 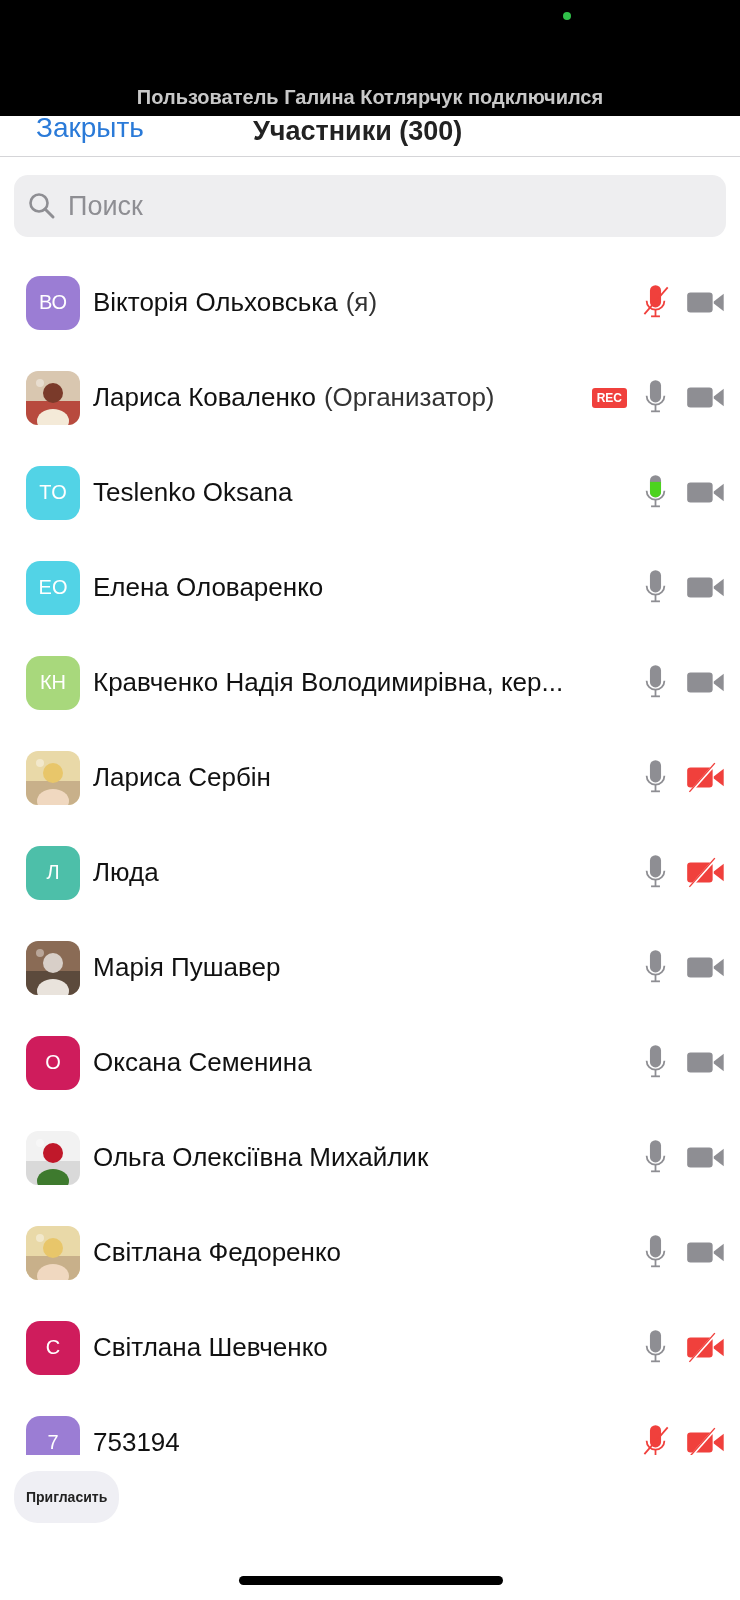 I want to click on participant-row: Марія Пушавер, so click(x=370, y=967).